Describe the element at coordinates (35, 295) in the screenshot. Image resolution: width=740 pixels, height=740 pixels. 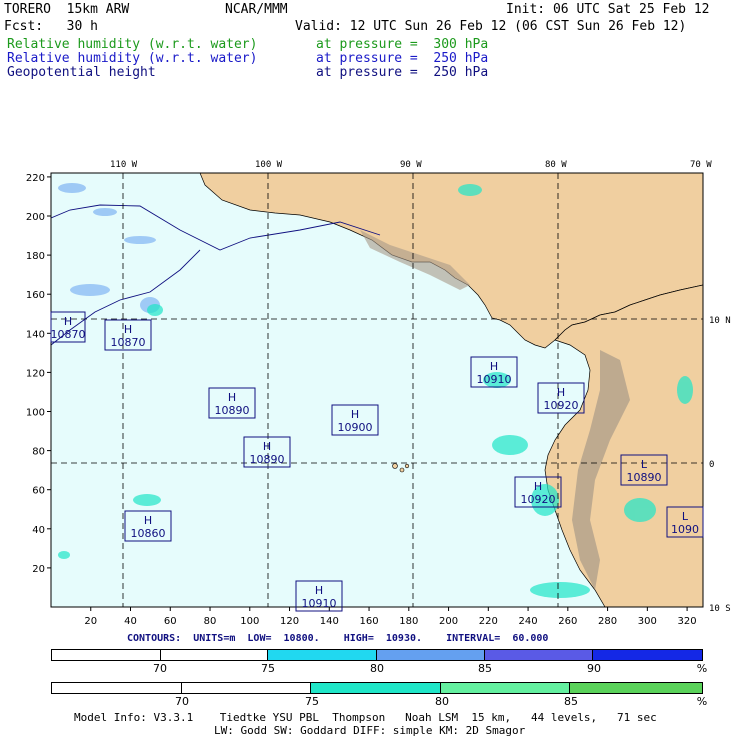
I see `y-tick-label: 160` at that location.